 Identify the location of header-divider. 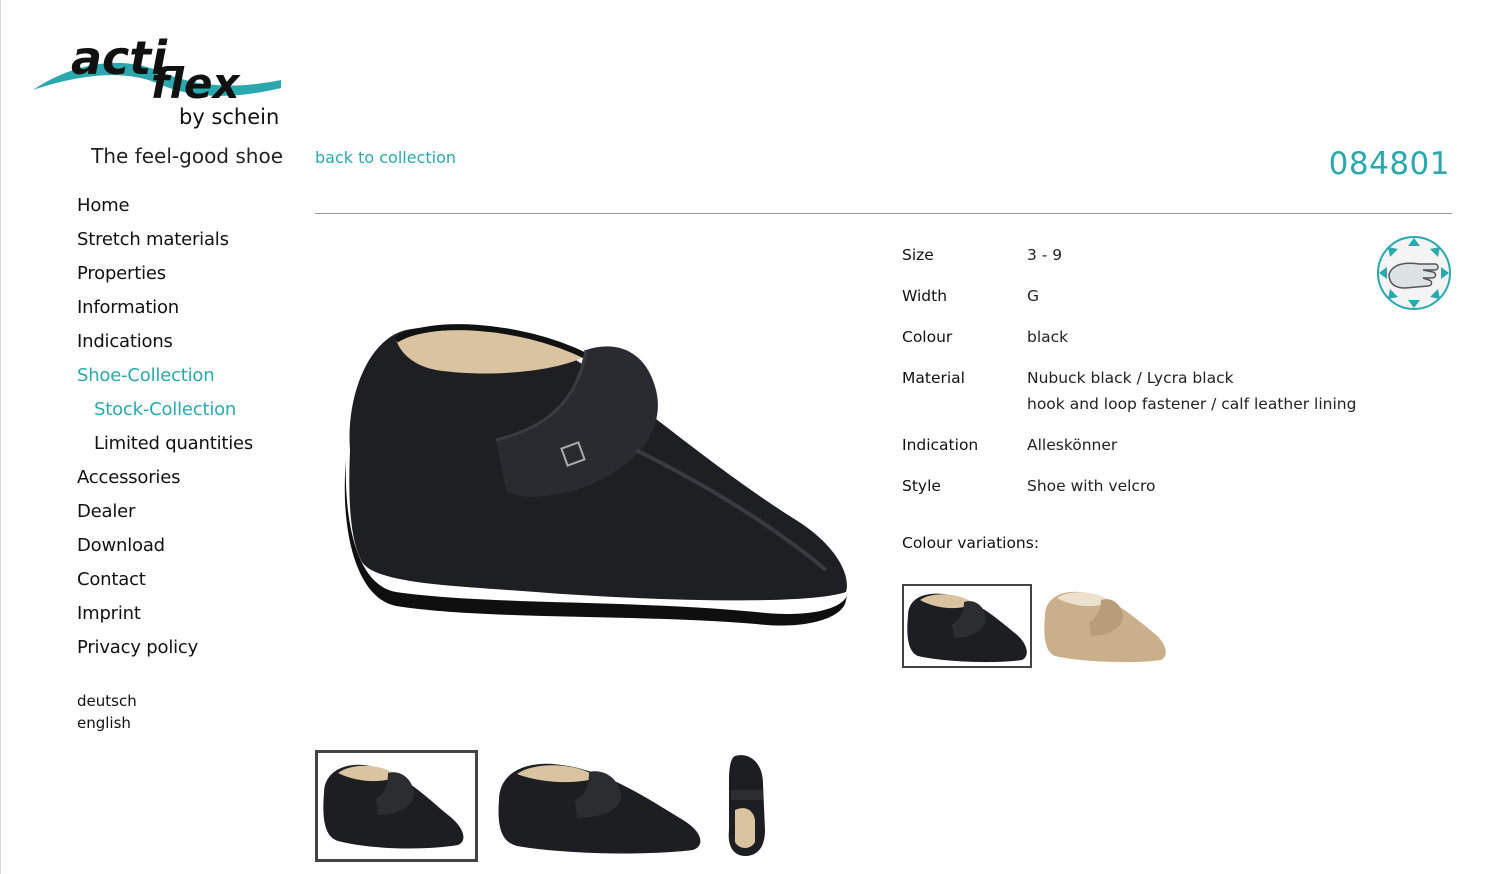
(883, 213).